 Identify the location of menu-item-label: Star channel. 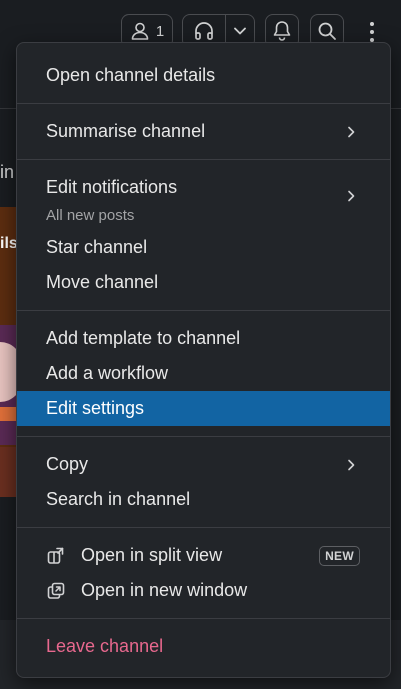
(97, 247).